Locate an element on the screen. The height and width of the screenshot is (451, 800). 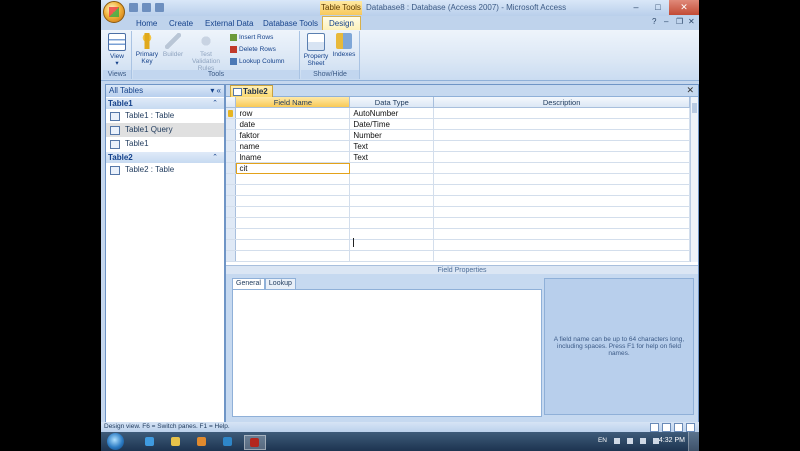
column-header-description: Description is located at coordinates (561, 102).